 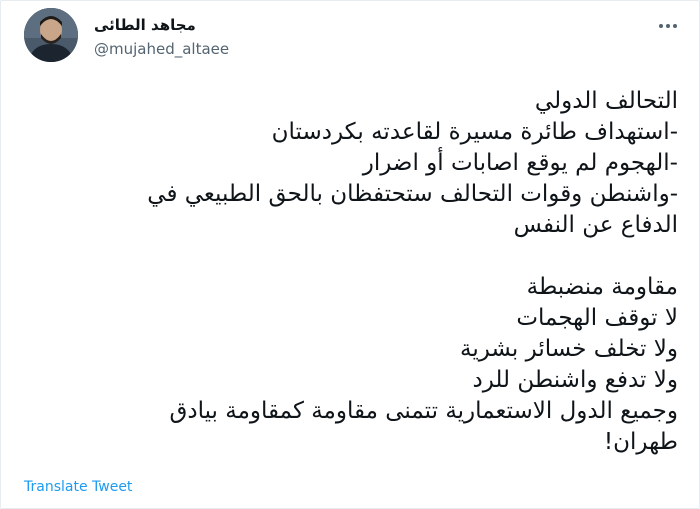 I want to click on username-handle: @mujahed_altaee, so click(x=161, y=49).